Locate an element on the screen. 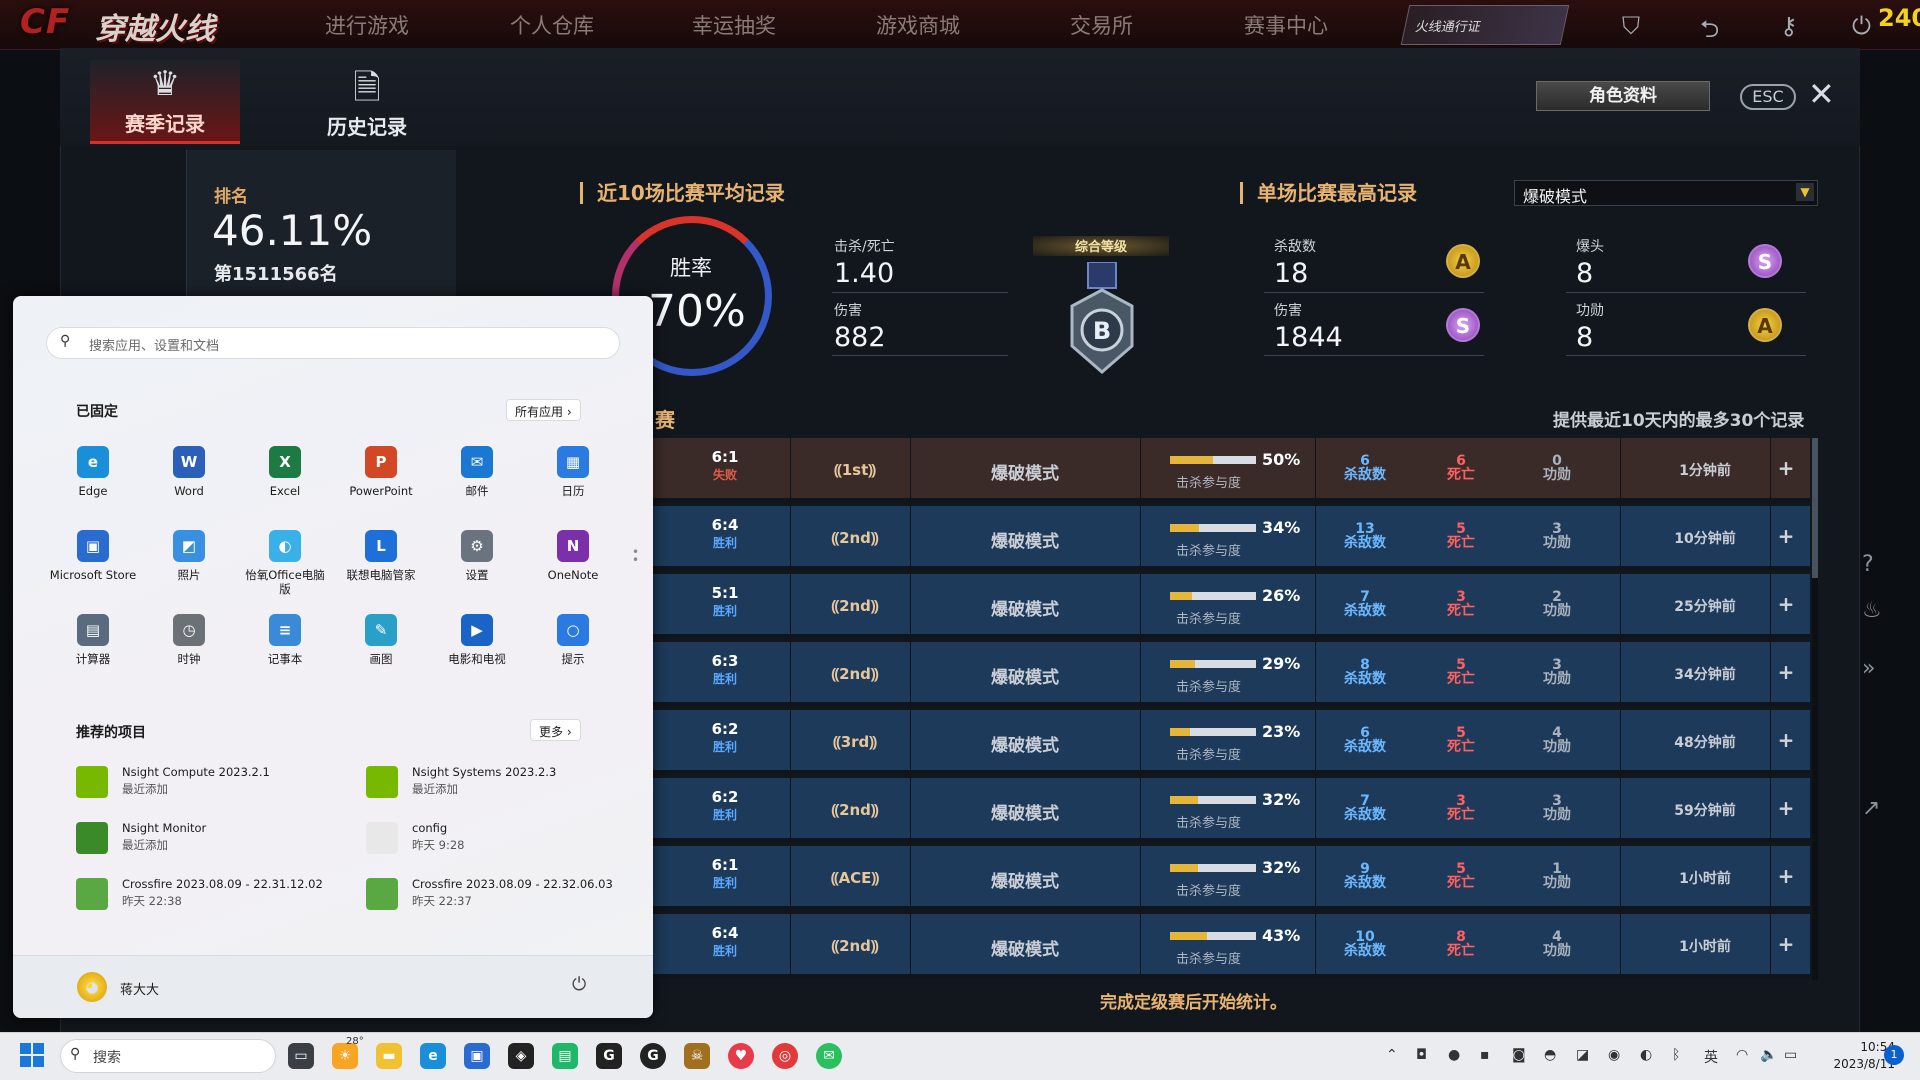  nav-item-0: 进行游戏 is located at coordinates (367, 25).